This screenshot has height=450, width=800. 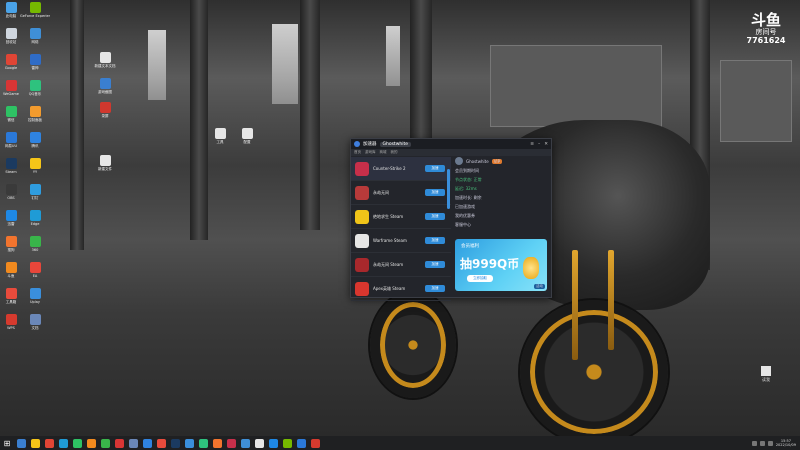 I want to click on desktop-icon: 360, so click(x=35, y=244).